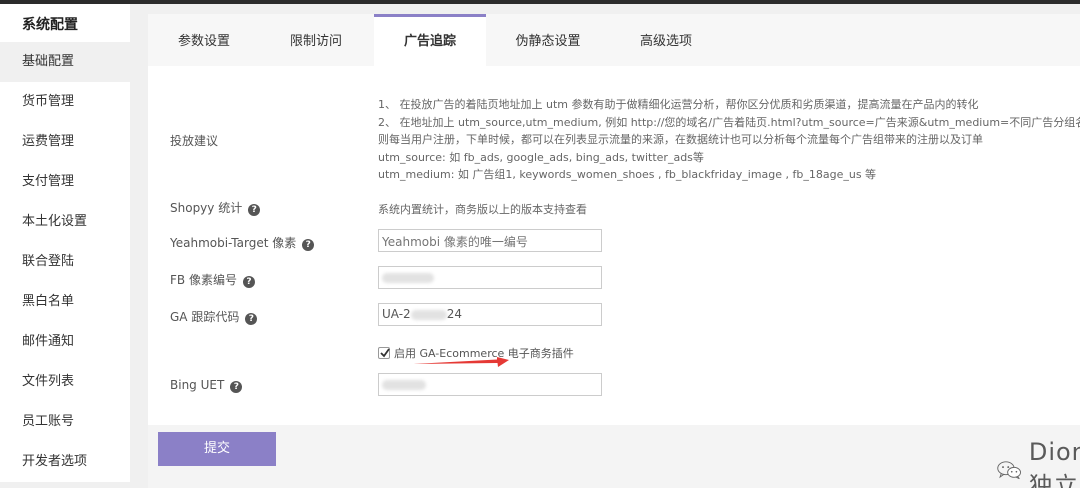 Image resolution: width=1080 pixels, height=488 pixels. I want to click on fb-label: FB 像素编号, so click(203, 280).